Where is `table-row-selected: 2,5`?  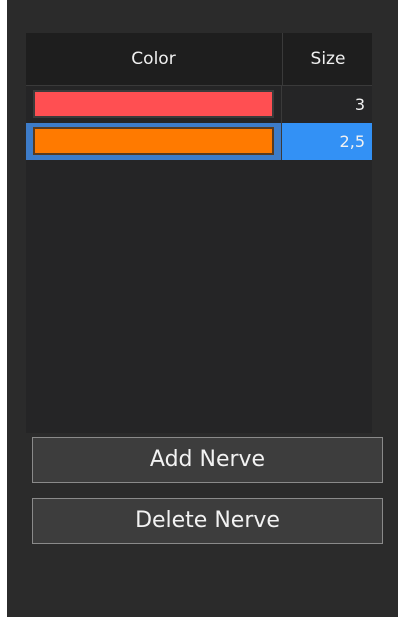 table-row-selected: 2,5 is located at coordinates (199, 141).